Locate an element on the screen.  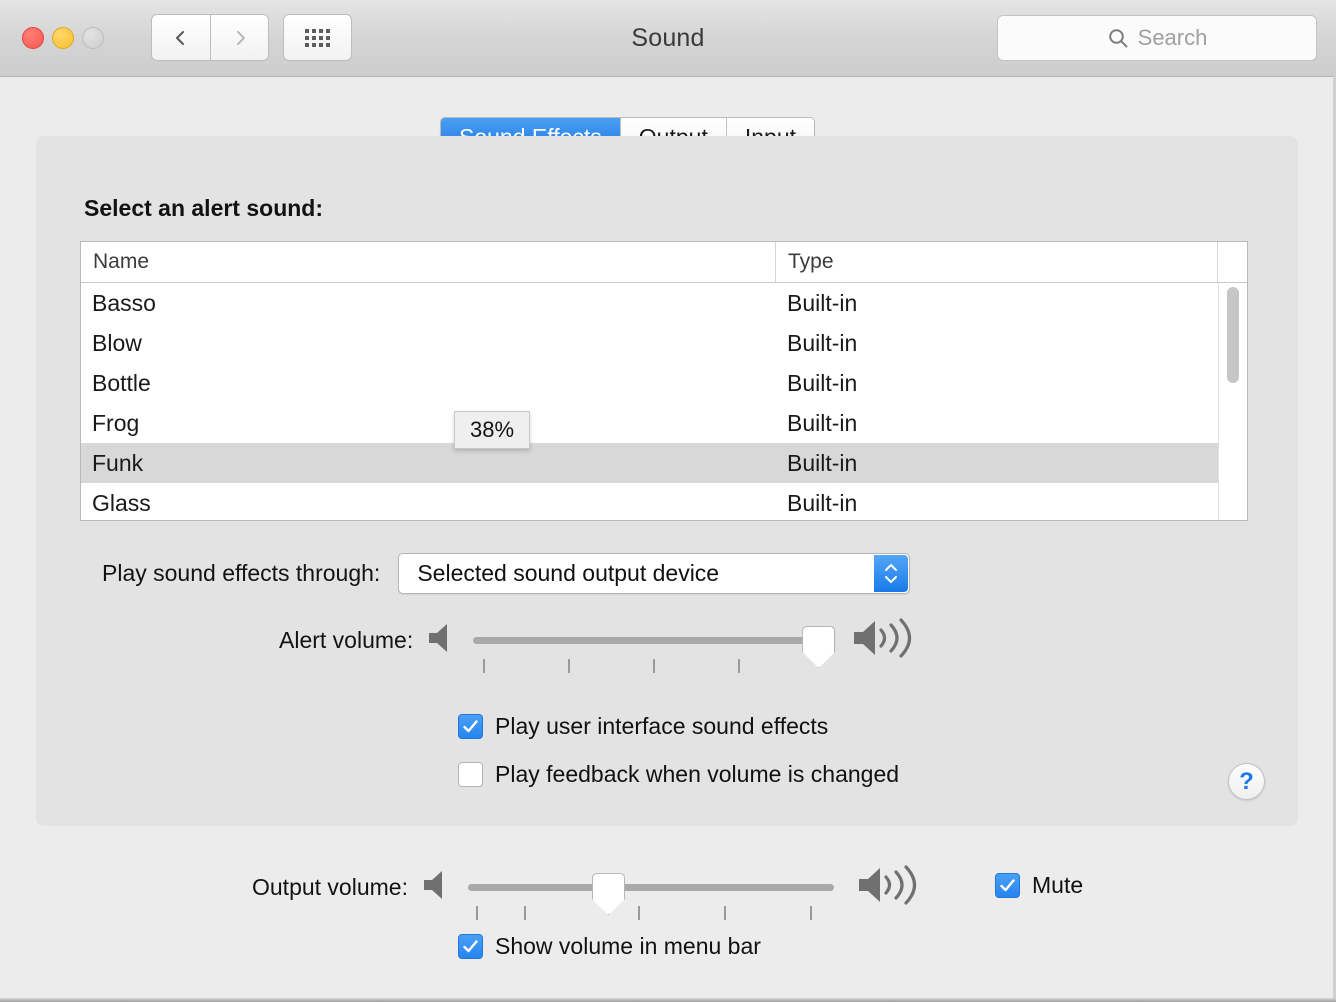
cell-name: Blow is located at coordinates (117, 342).